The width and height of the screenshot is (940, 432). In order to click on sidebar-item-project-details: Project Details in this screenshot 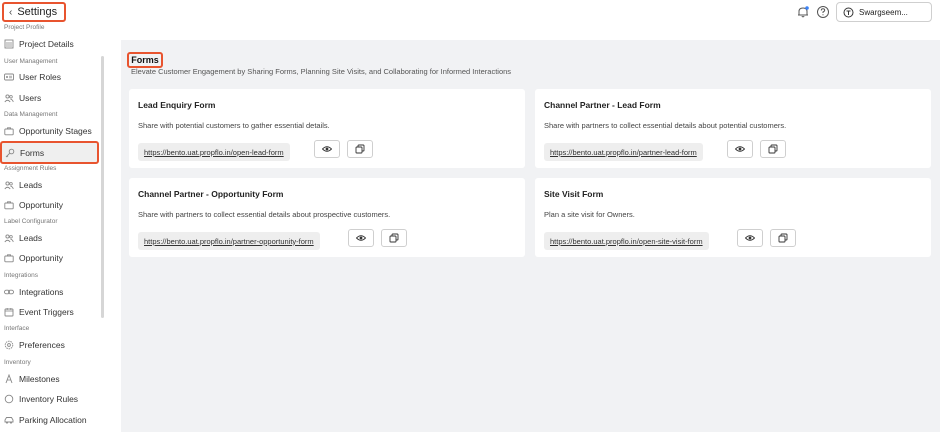, I will do `click(52, 44)`.